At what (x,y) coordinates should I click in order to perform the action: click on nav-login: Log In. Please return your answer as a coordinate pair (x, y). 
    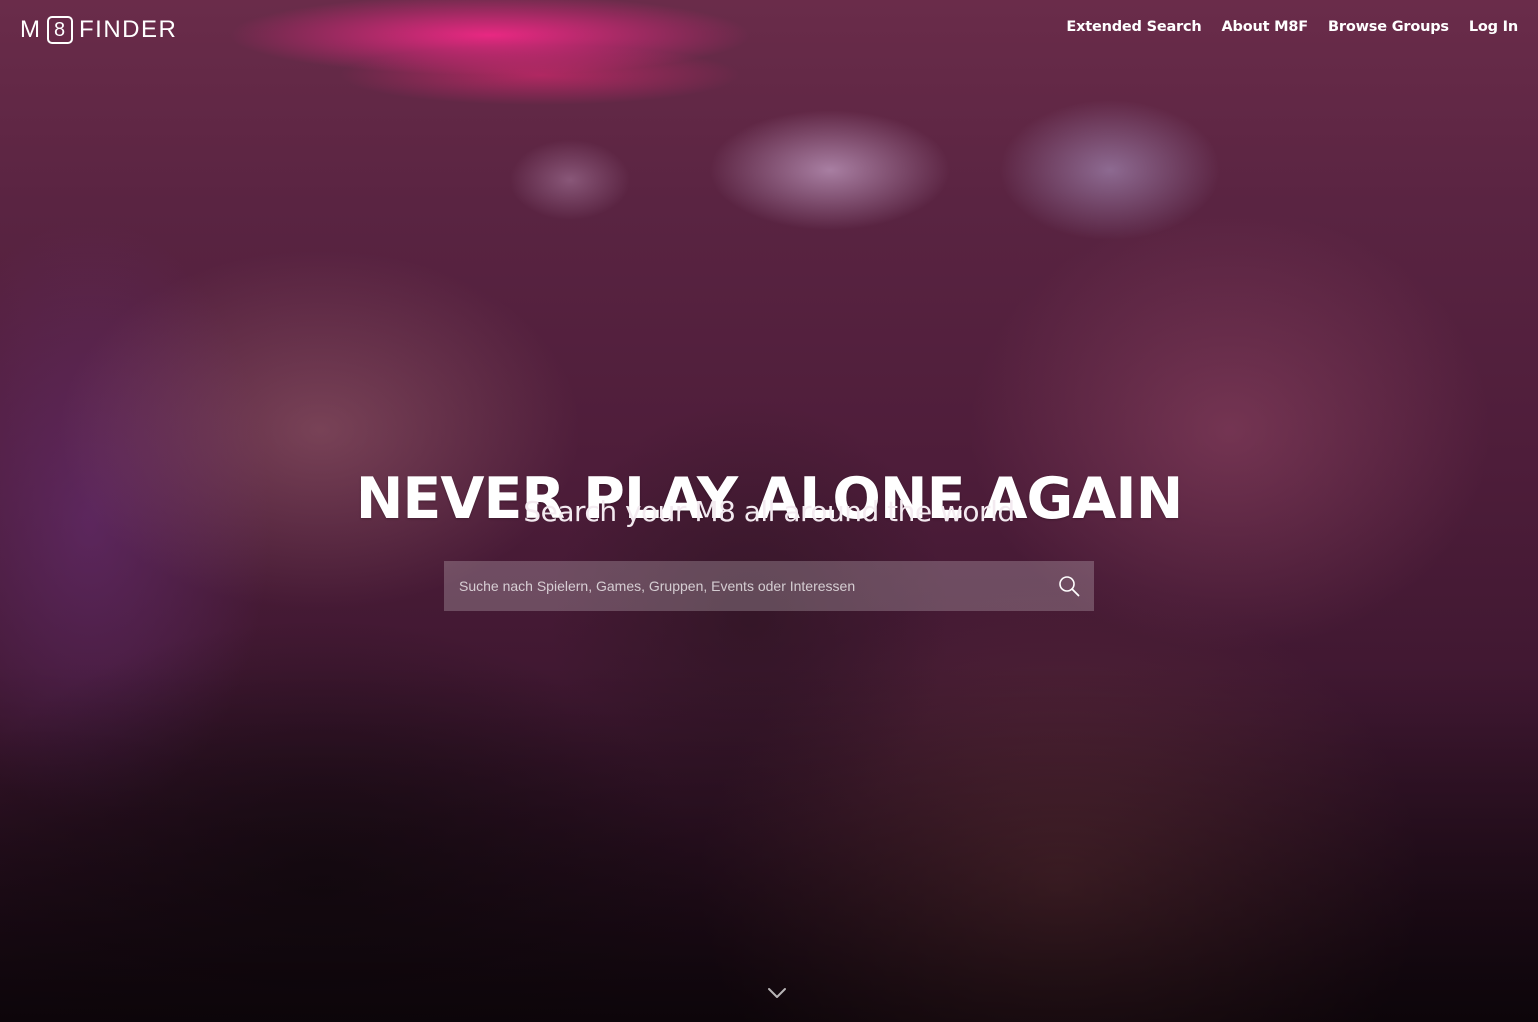
    Looking at the image, I should click on (1493, 27).